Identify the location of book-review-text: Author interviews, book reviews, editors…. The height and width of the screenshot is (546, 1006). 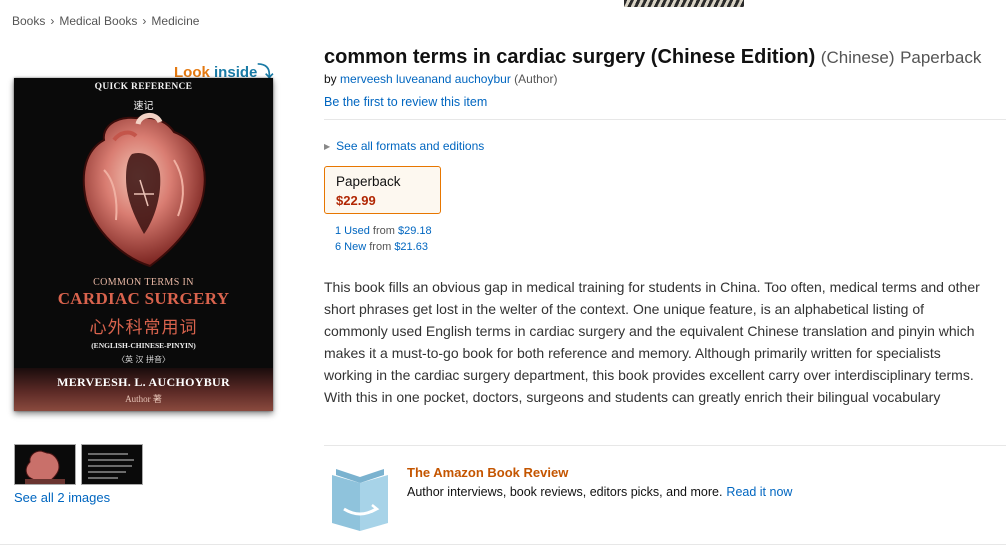
(599, 492).